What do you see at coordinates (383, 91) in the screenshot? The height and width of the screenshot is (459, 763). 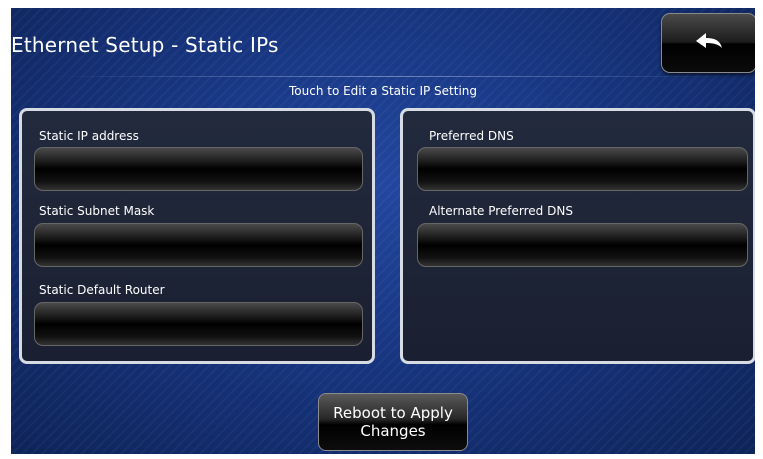 I see `instruction-text: Touch to Edit a Static IP Setting` at bounding box center [383, 91].